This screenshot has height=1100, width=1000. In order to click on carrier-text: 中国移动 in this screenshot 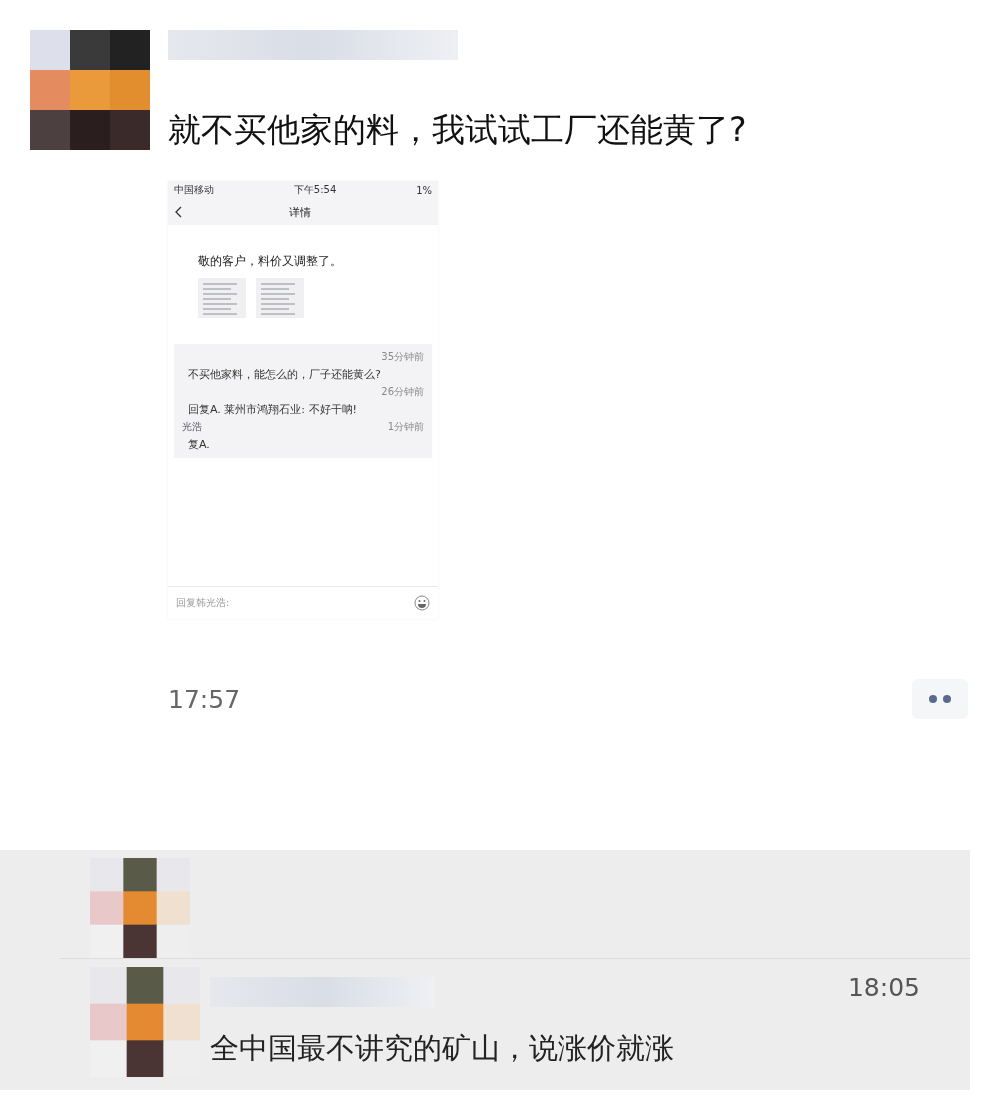, I will do `click(194, 190)`.